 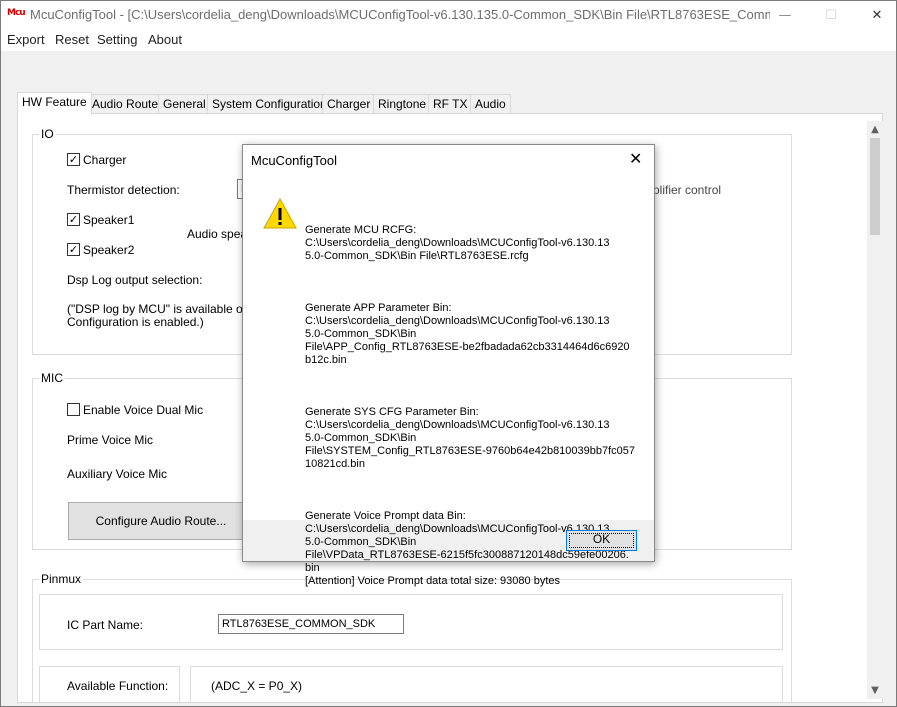 I want to click on scroll-thumb, so click(x=875, y=186).